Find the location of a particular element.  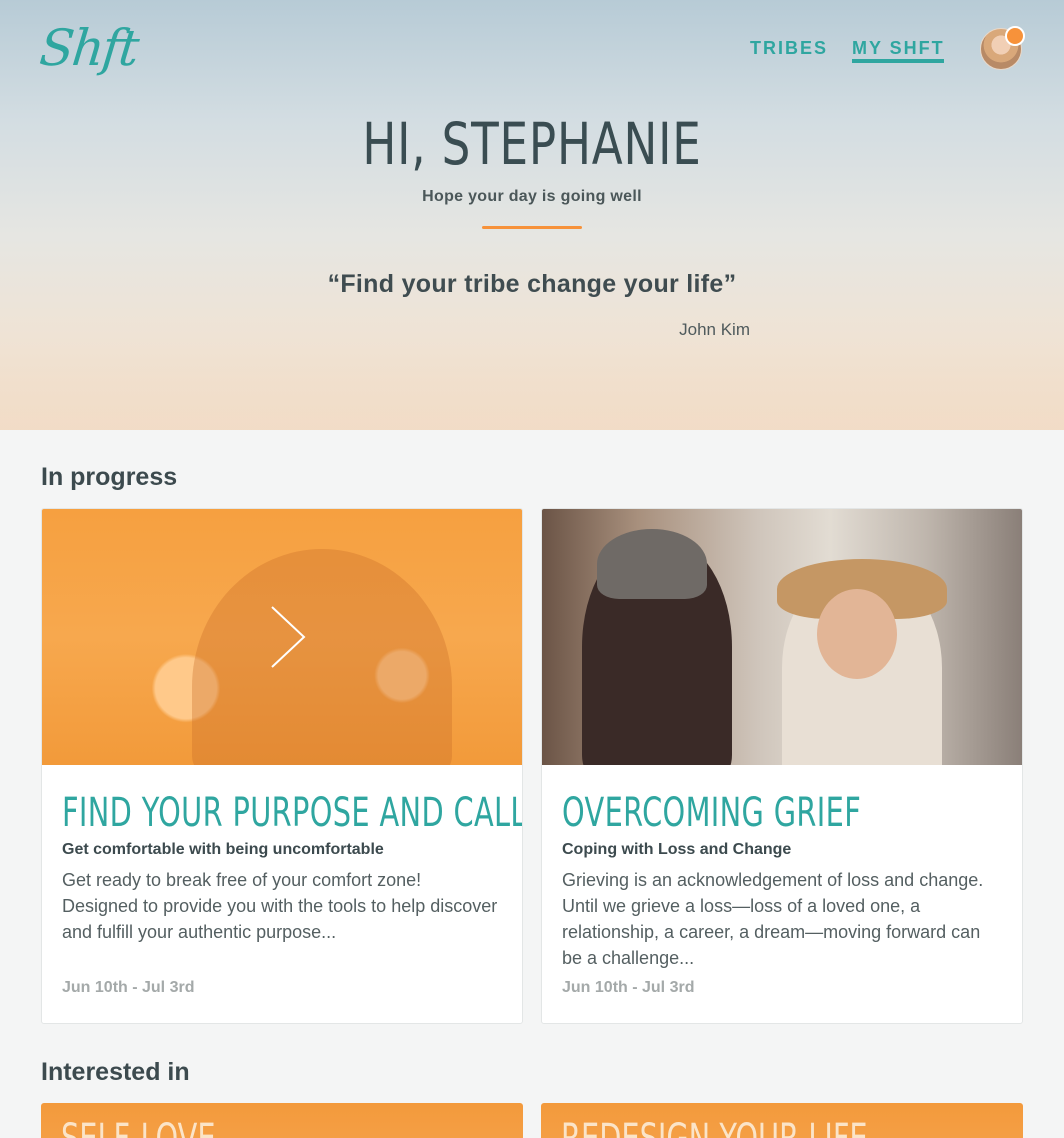

course-title: FIND YOUR PURPOSE AND CALLING is located at coordinates (292, 813).